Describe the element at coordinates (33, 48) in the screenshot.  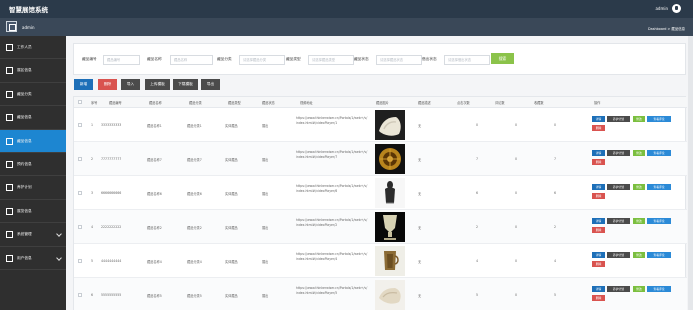
I see `sidebar-item: 工作人员` at that location.